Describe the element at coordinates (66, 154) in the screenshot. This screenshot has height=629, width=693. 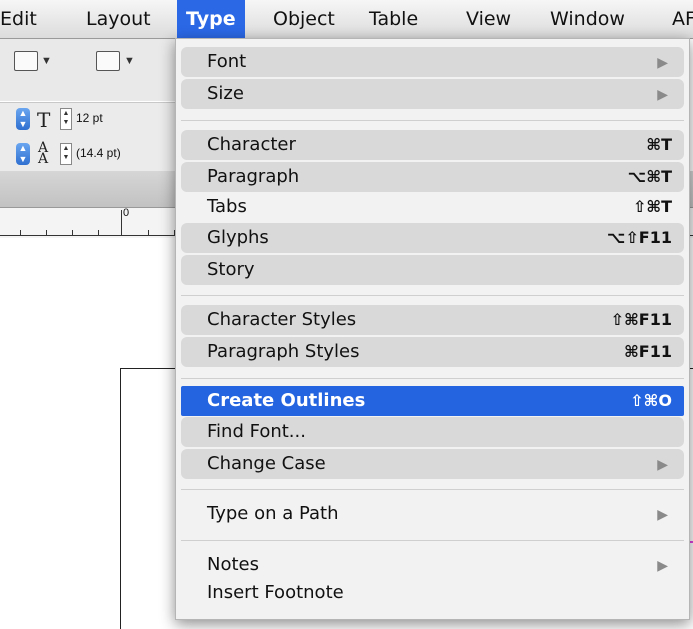
I see `leading-spinner: ▲ ▼` at that location.